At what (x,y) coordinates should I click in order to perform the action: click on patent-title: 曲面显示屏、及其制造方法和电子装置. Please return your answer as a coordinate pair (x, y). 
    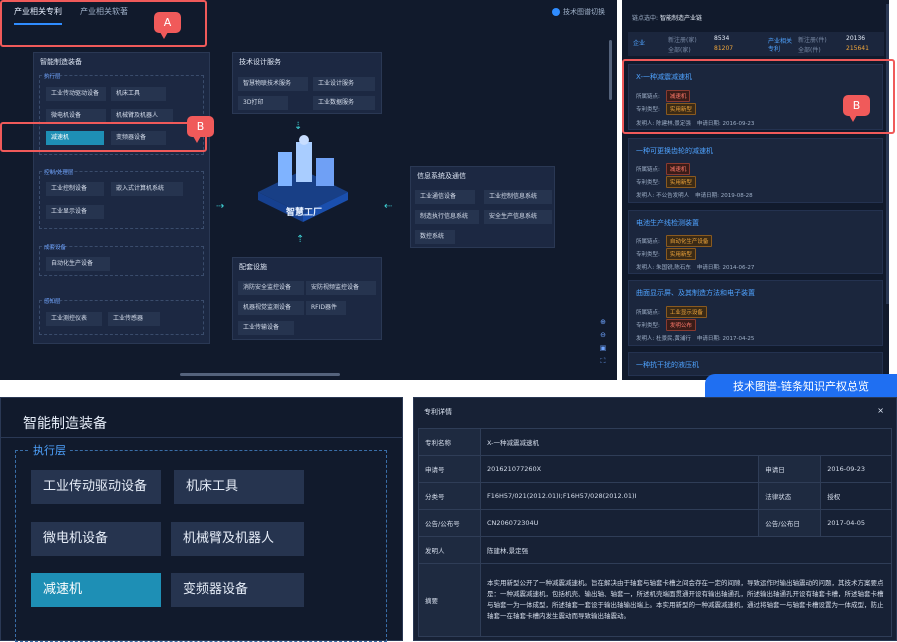
    Looking at the image, I should click on (695, 293).